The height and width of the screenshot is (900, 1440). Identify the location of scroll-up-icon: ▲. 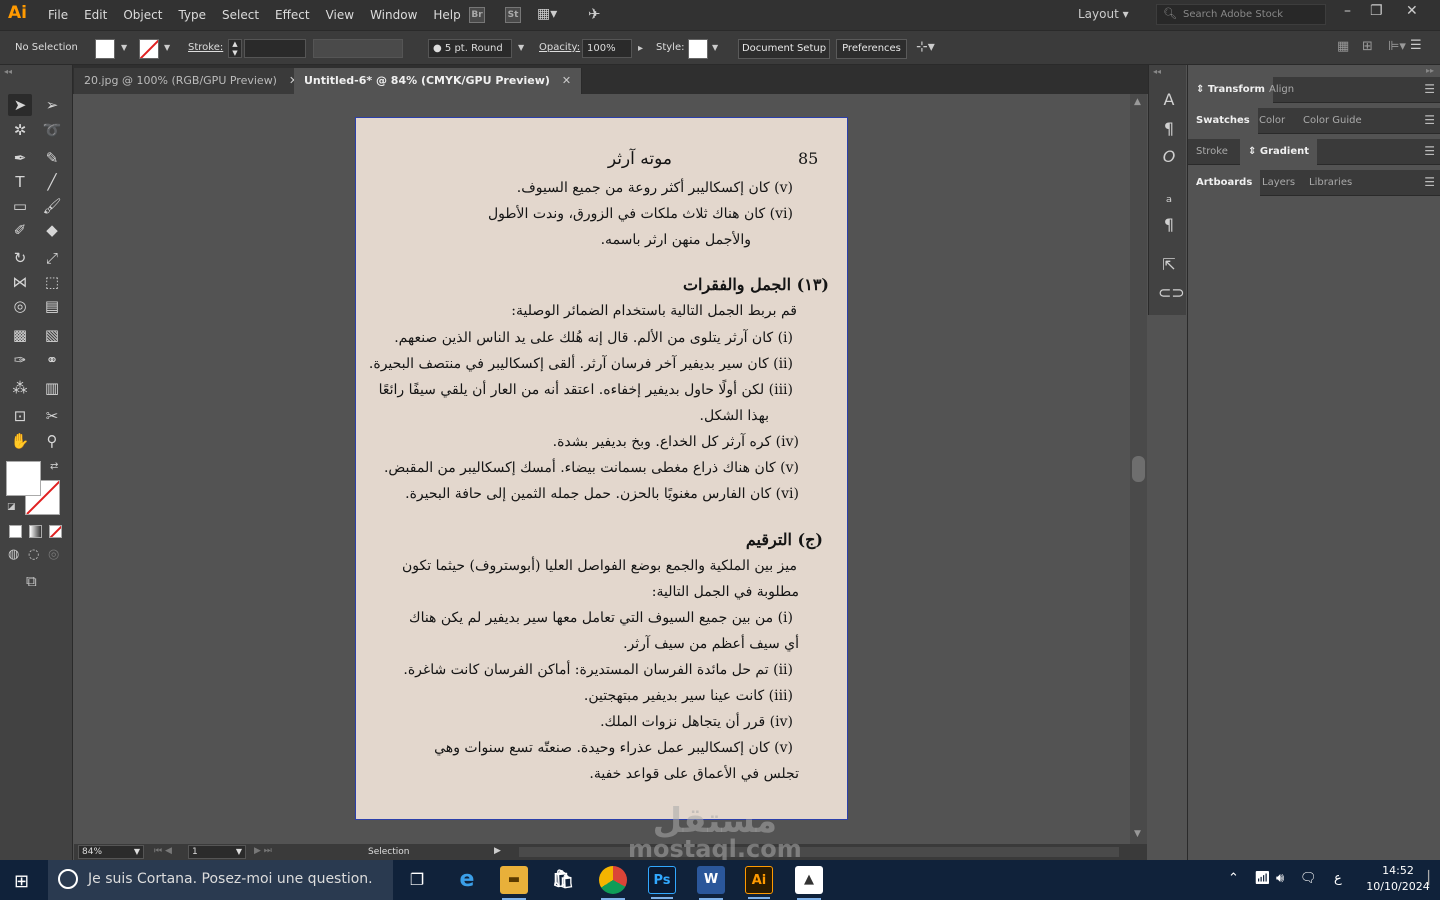
(1137, 102).